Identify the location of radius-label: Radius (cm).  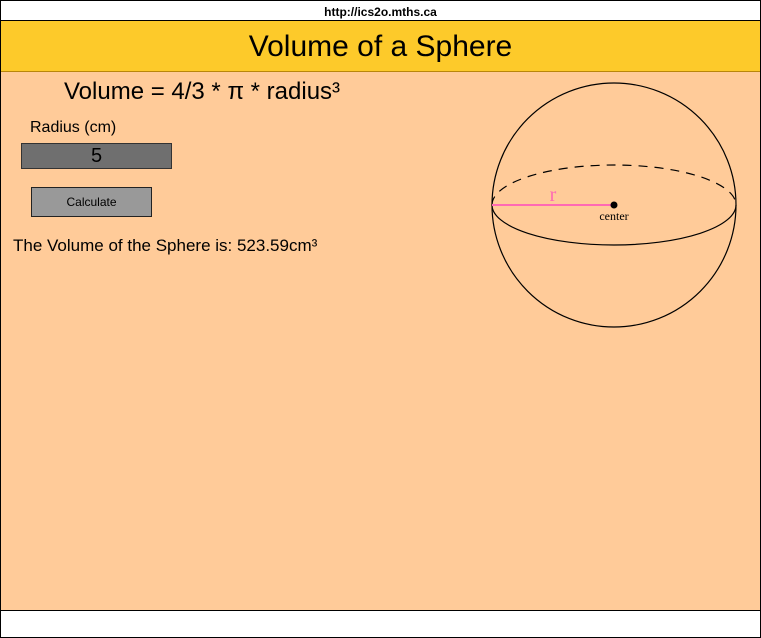
(73, 127).